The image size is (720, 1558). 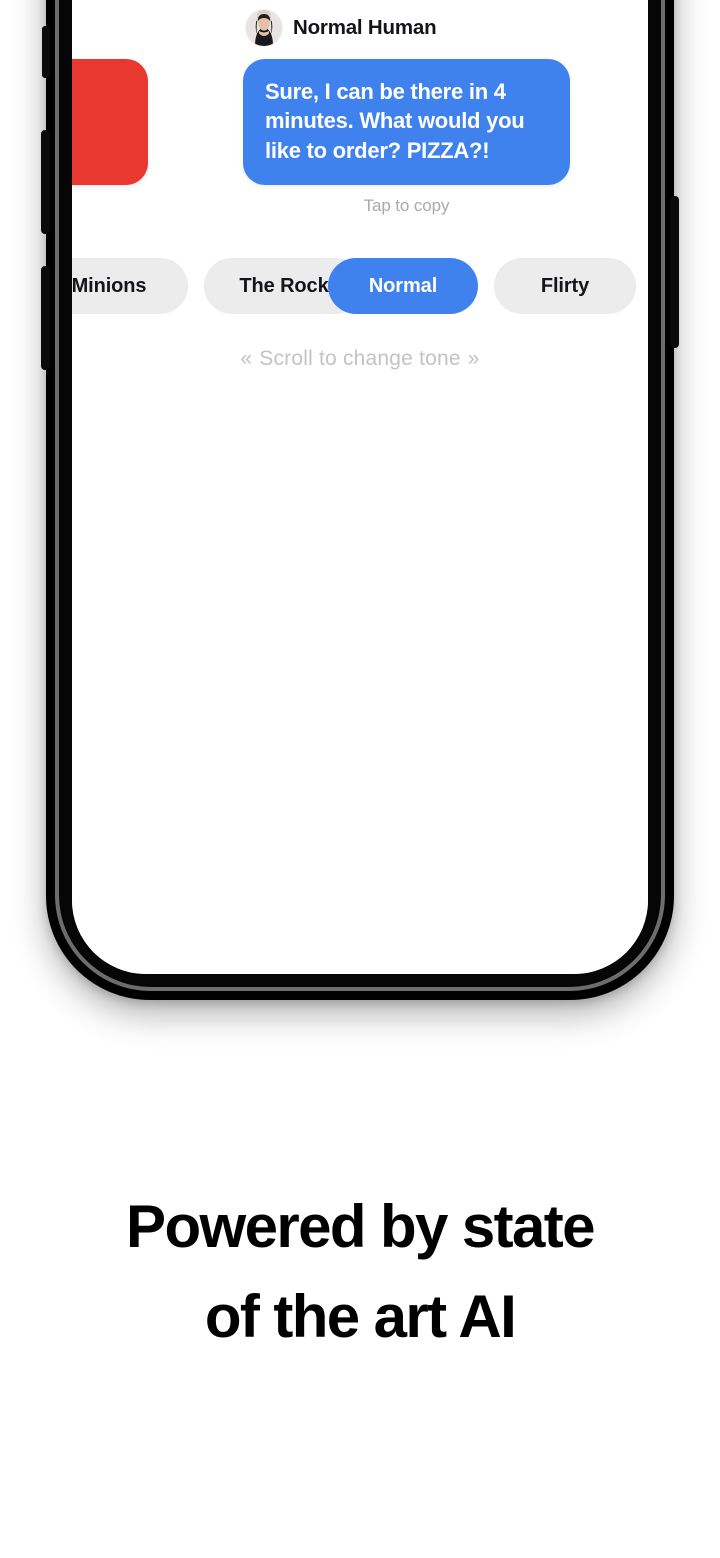 I want to click on suggestion-card-track: es., so click(x=360, y=125).